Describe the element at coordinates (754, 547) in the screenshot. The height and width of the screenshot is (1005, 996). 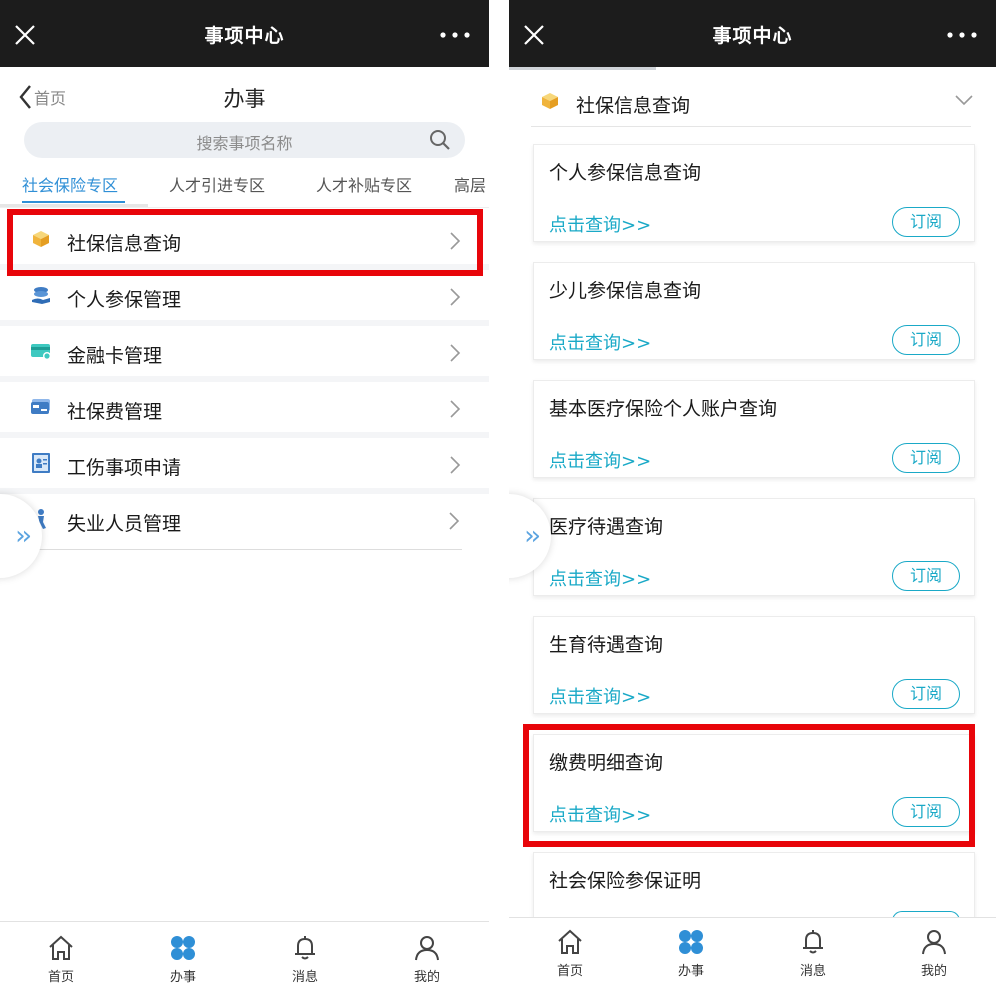
I see `query-card: 医疗待遇查询 点击查询>> 订阅` at that location.